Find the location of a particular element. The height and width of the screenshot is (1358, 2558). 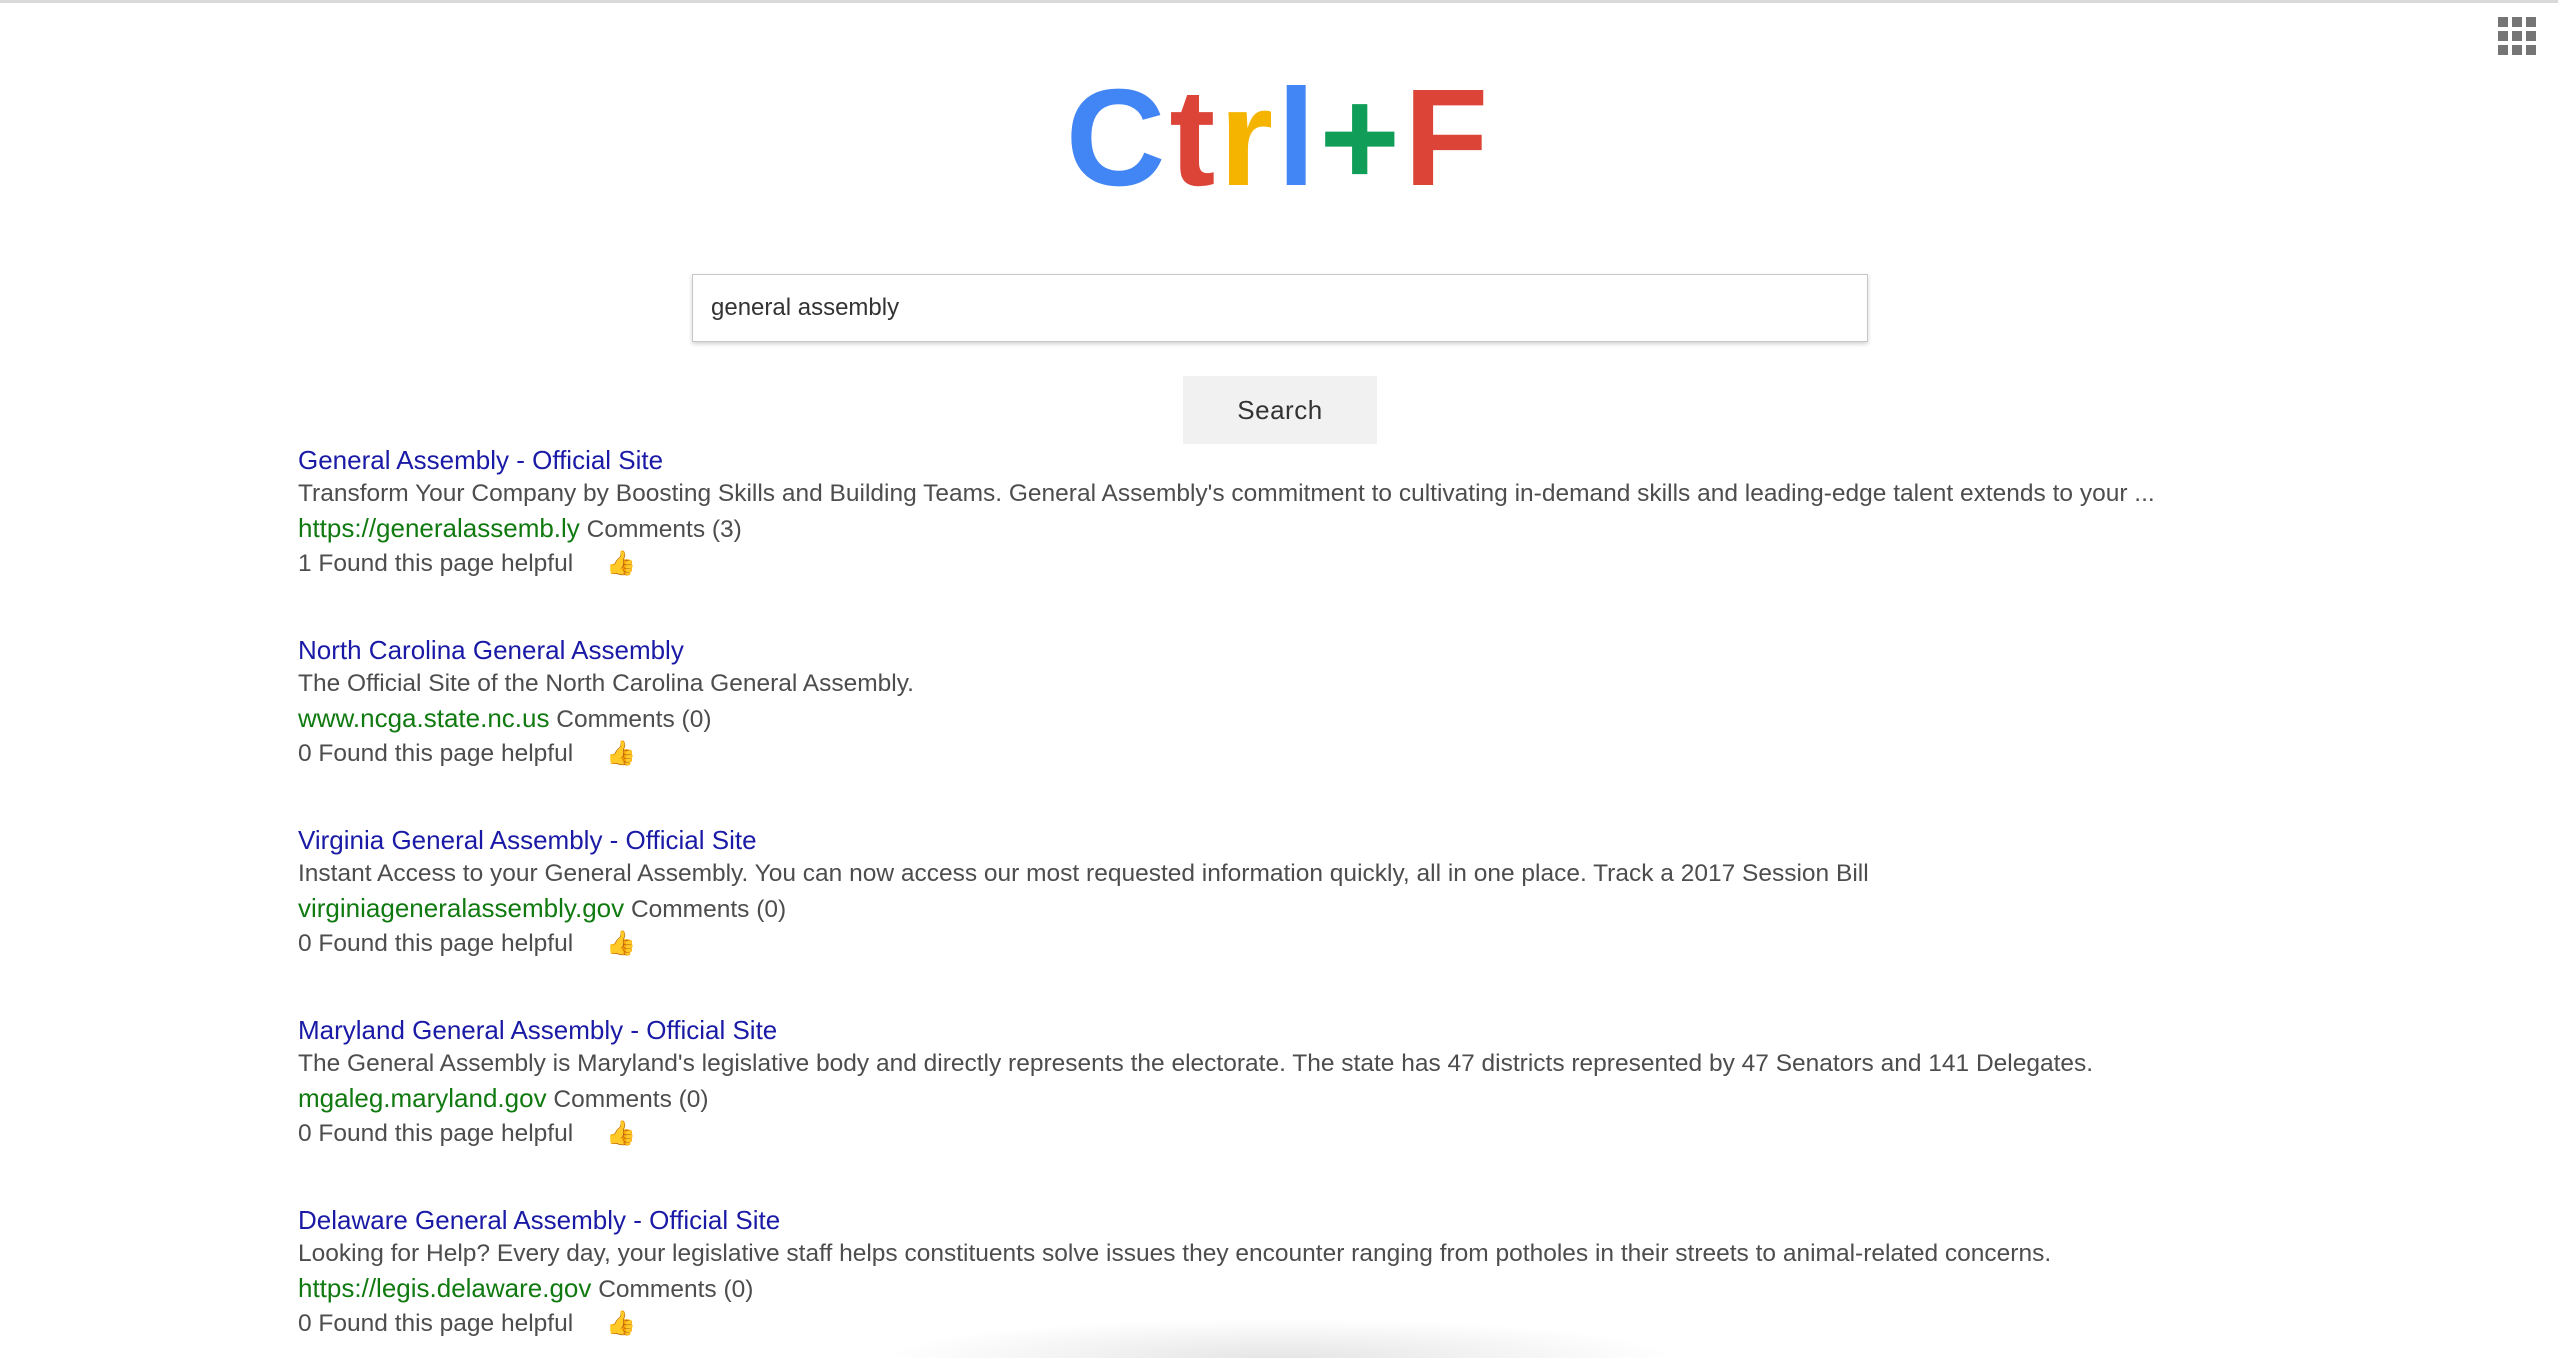

bottom-shadow is located at coordinates (1280, 1338).